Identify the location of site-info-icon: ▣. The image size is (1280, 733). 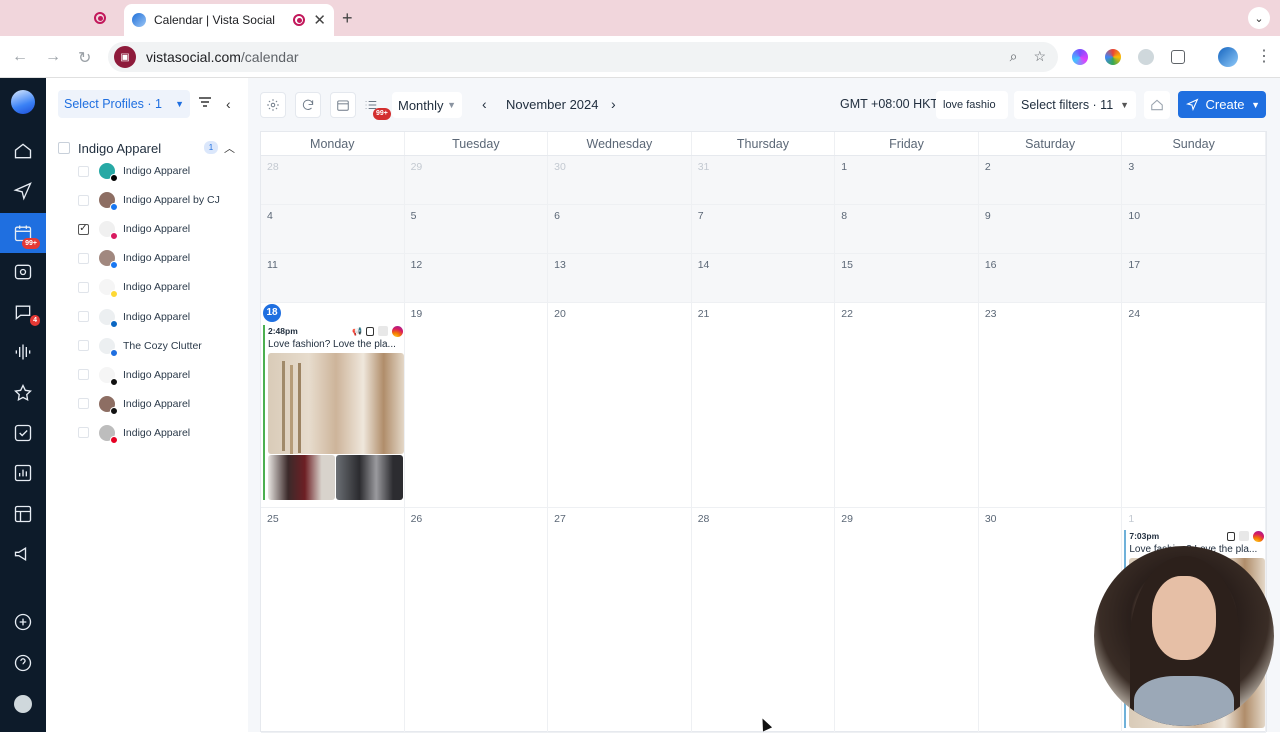
(125, 57).